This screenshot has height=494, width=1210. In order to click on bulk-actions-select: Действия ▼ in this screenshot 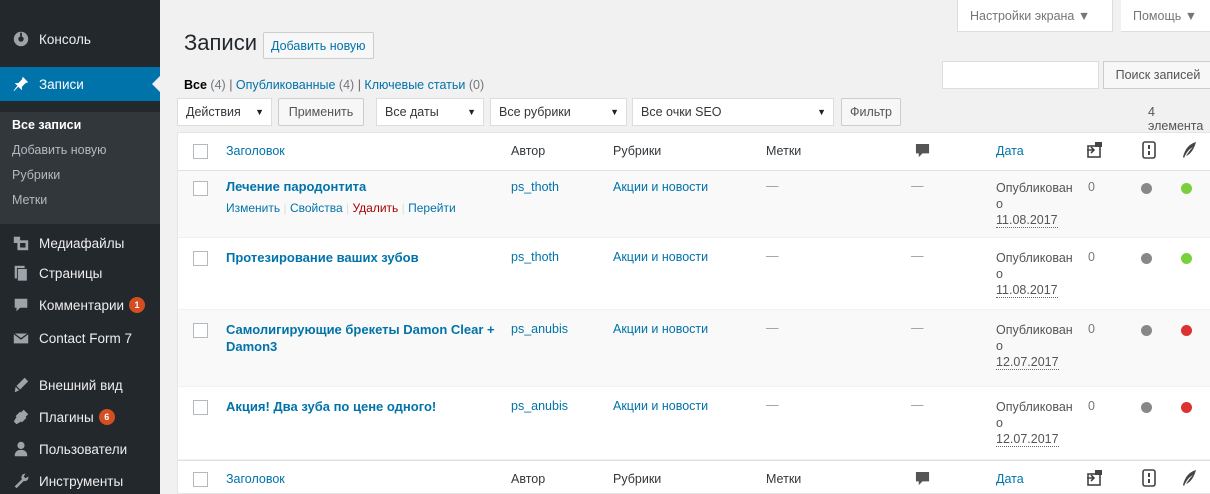, I will do `click(224, 112)`.